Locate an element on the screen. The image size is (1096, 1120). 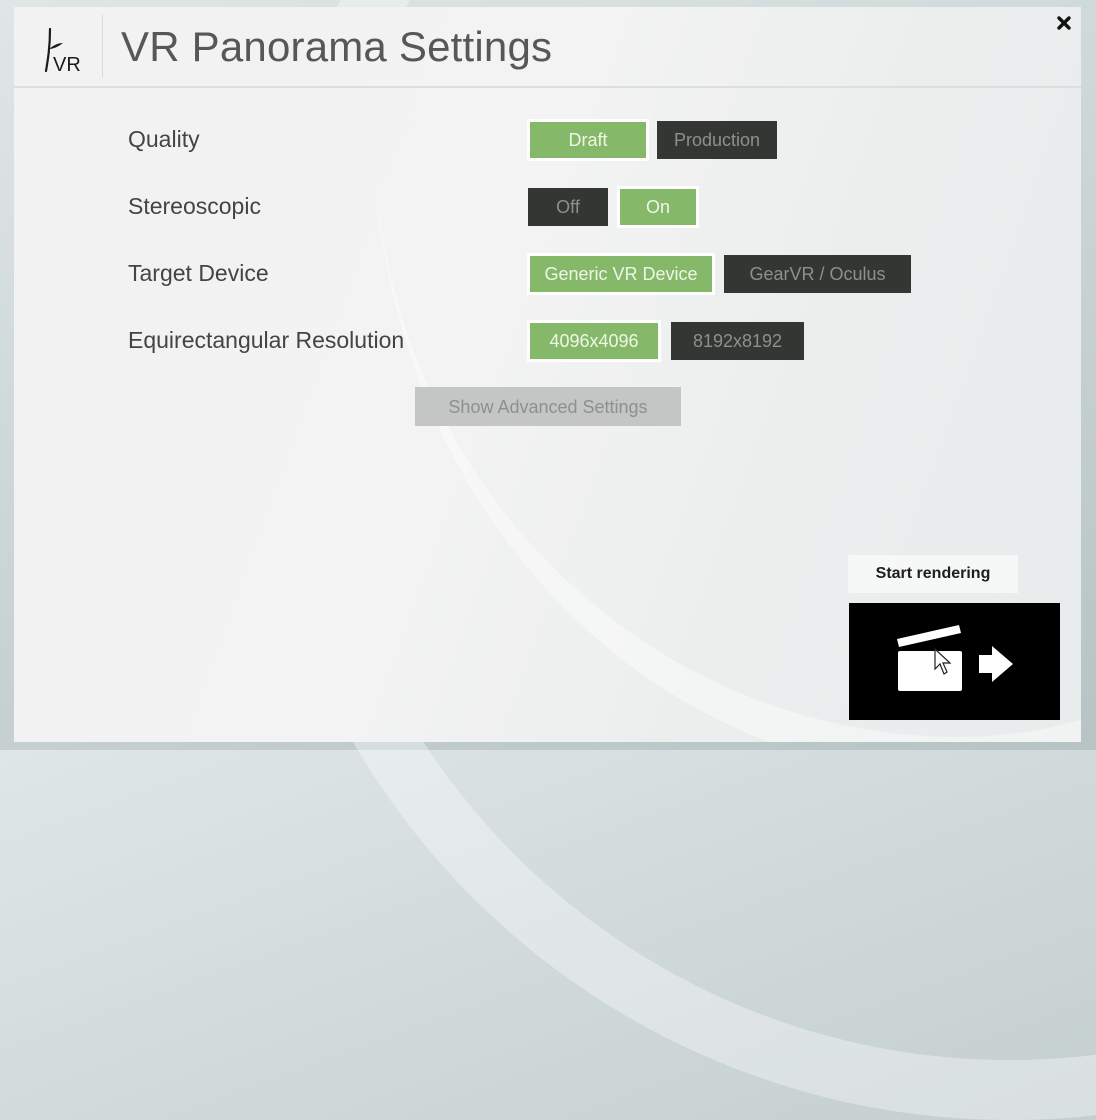
quality-production-button: Production is located at coordinates (717, 140).